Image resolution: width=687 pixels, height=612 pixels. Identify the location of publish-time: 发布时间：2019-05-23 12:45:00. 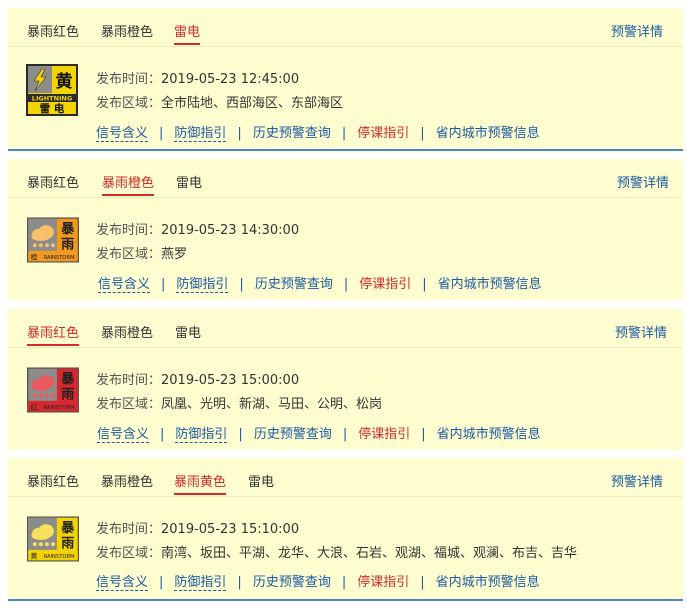
(198, 79).